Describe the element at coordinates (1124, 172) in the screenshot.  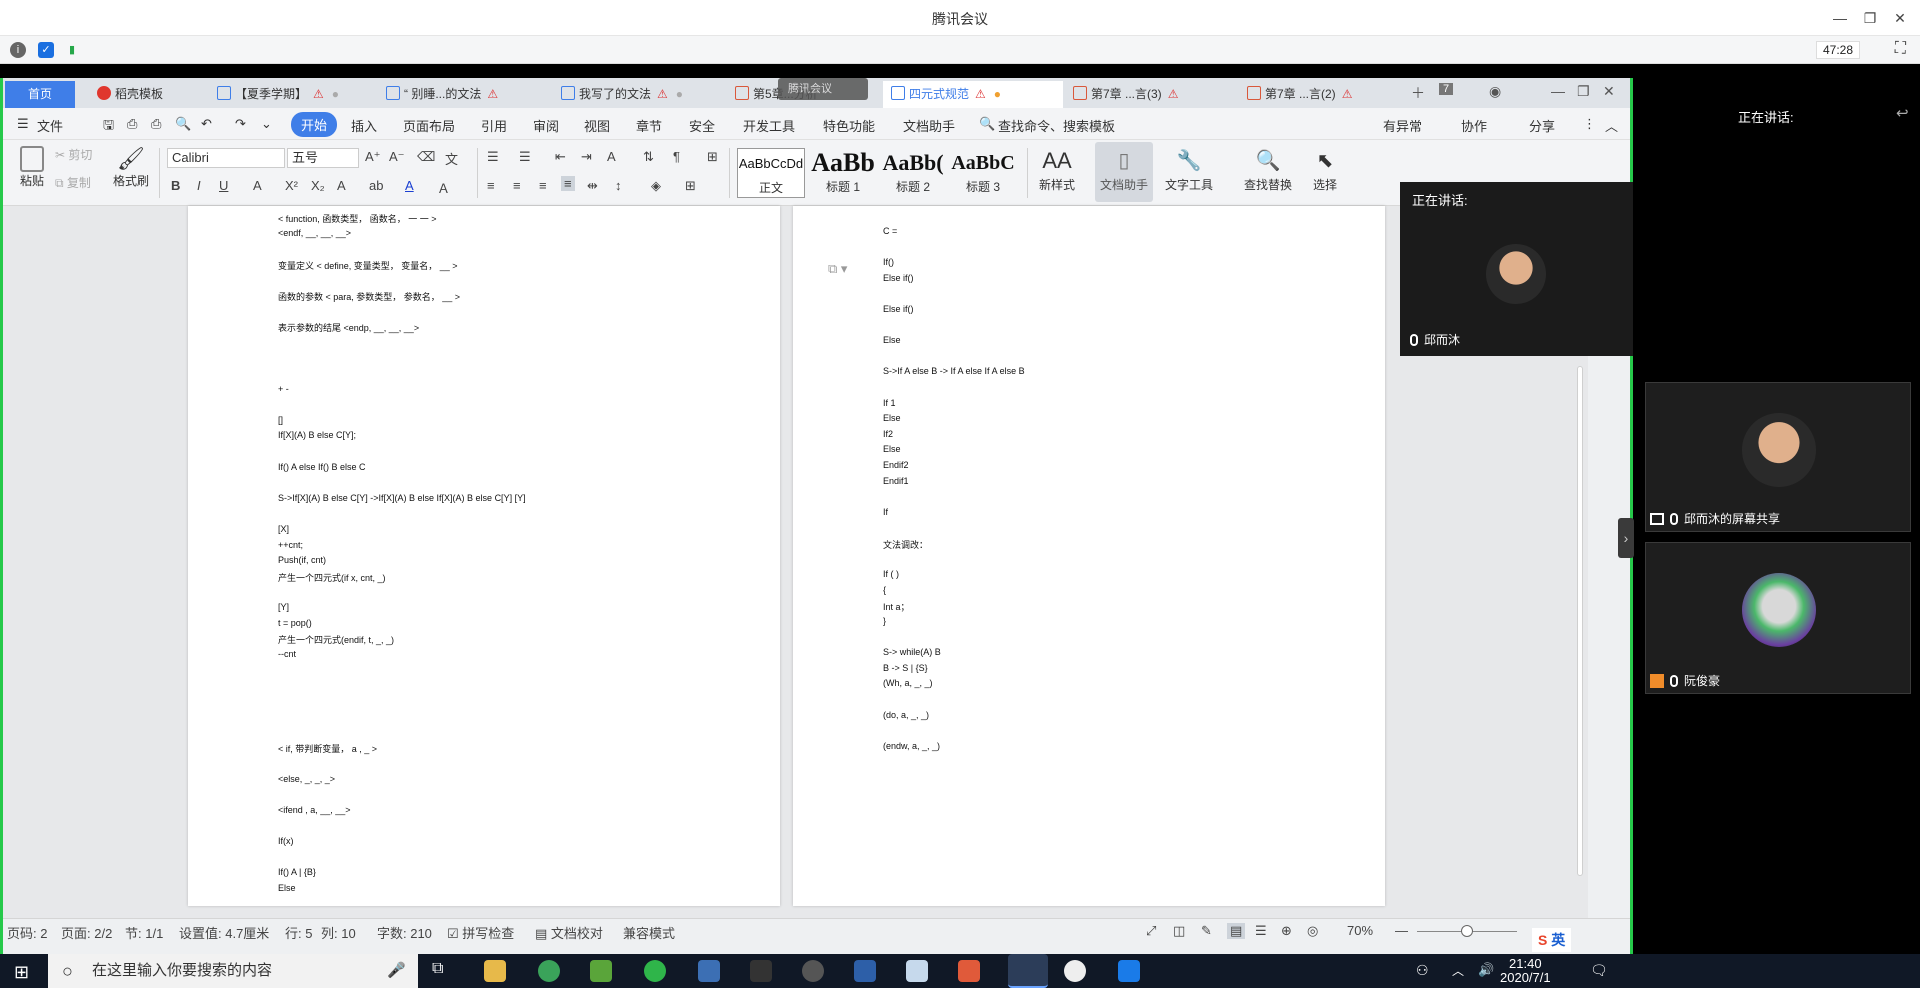
I see `doc-assistant-button: ▯ 文档助手` at that location.